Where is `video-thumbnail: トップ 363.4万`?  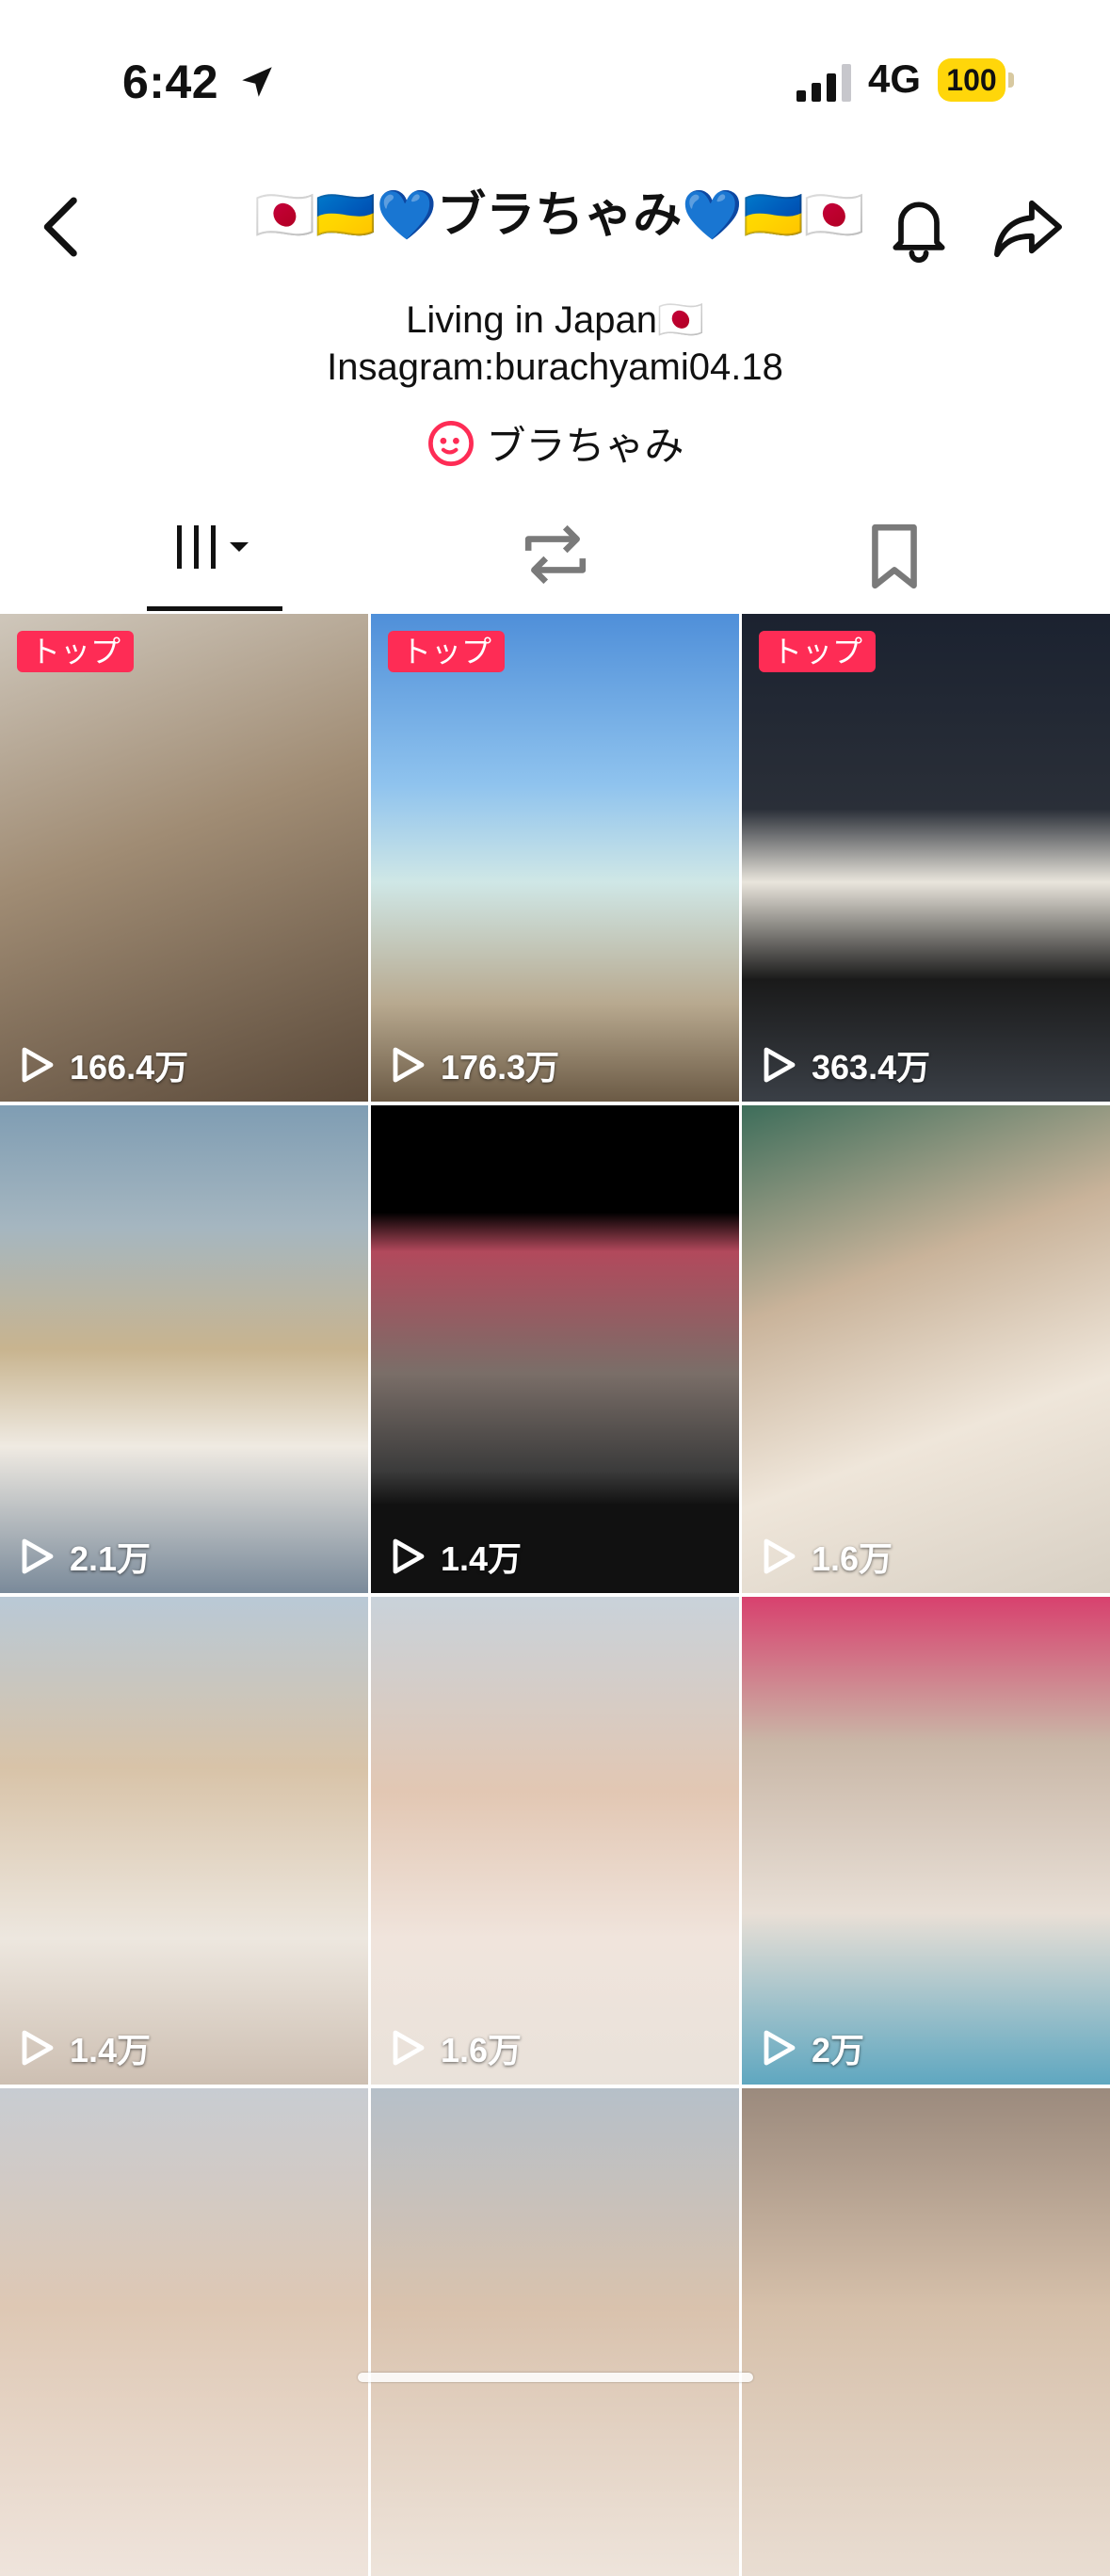 video-thumbnail: トップ 363.4万 is located at coordinates (926, 858).